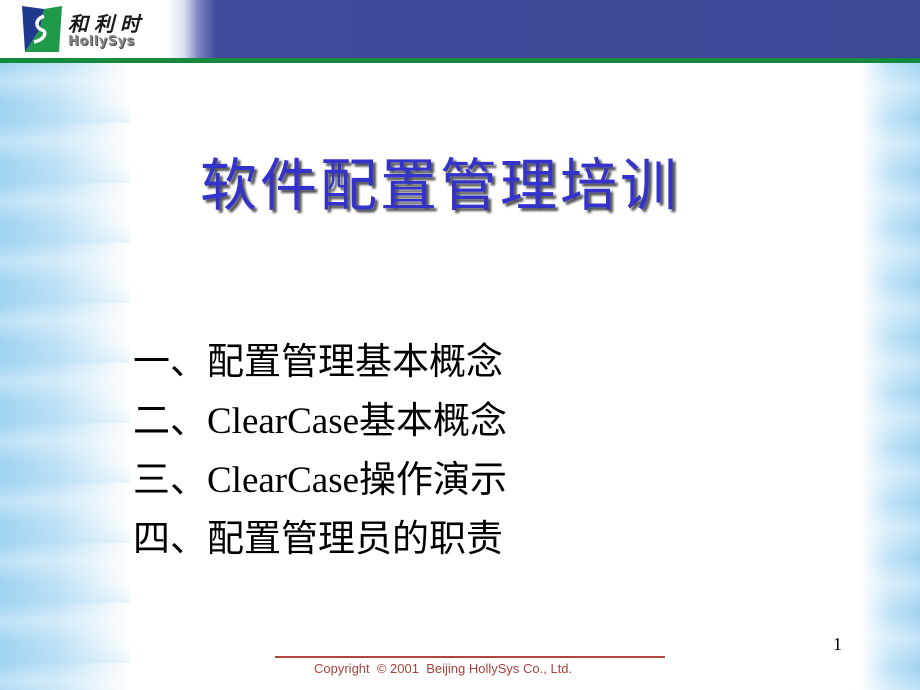 This screenshot has width=920, height=690. Describe the element at coordinates (65, 376) in the screenshot. I see `decorative-background-left` at that location.